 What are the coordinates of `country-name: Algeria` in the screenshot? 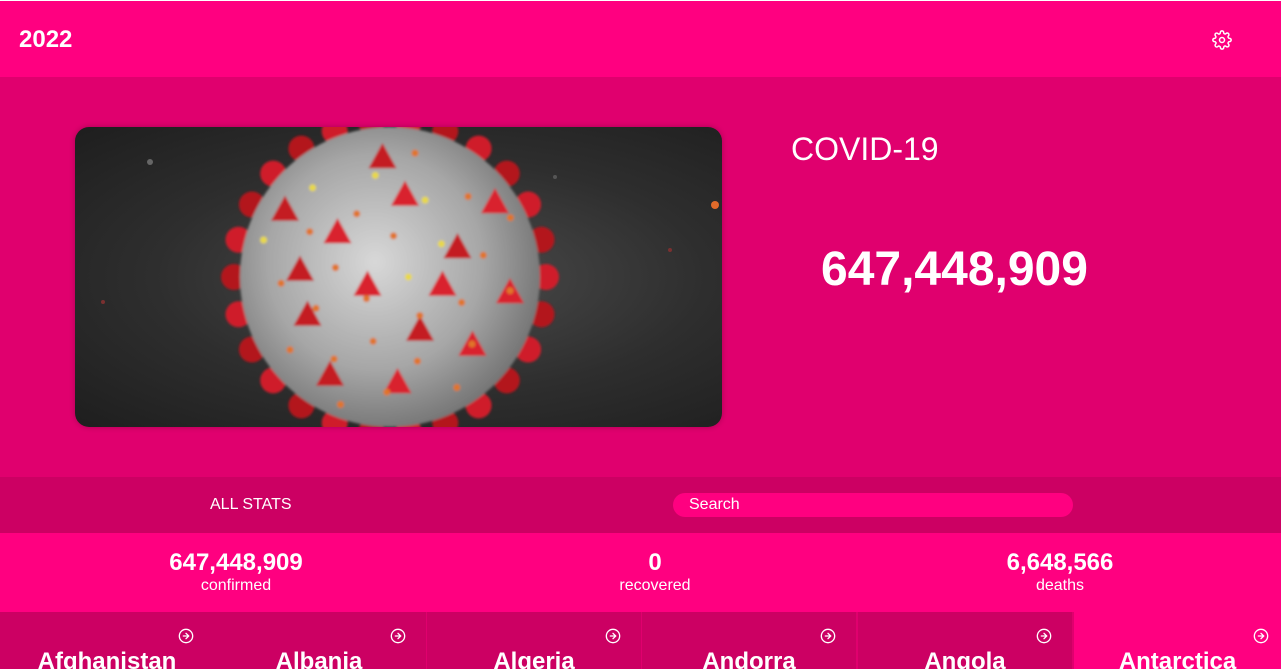 It's located at (534, 658).